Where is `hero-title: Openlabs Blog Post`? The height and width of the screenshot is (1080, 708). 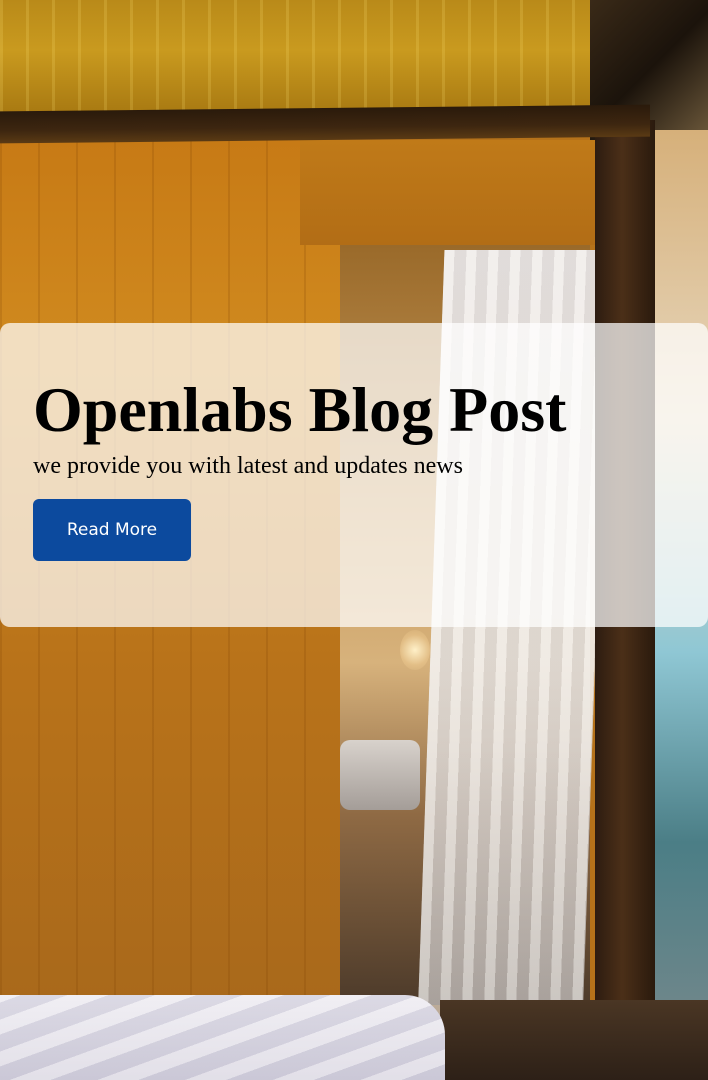 hero-title: Openlabs Blog Post is located at coordinates (300, 409).